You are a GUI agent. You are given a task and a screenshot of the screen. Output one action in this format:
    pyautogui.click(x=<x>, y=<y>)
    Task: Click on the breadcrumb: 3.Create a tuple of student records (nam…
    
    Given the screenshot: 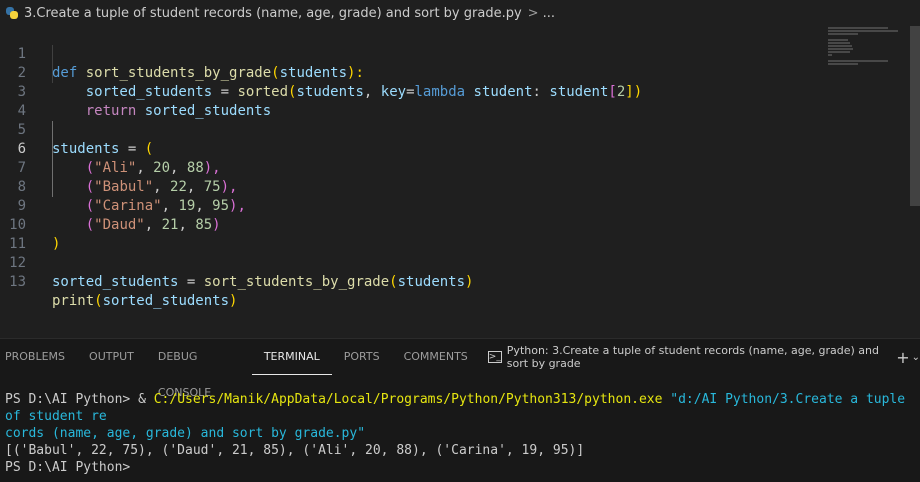 What is the action you would take?
    pyautogui.click(x=460, y=13)
    